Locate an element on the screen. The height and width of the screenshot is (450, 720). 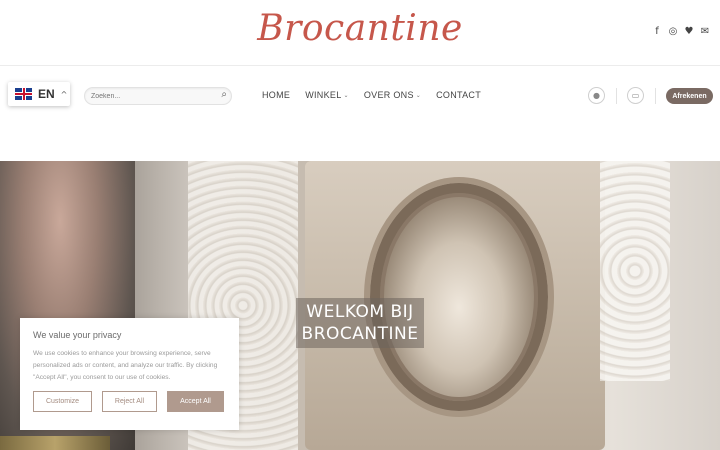
account-icon: ● is located at coordinates (596, 95).